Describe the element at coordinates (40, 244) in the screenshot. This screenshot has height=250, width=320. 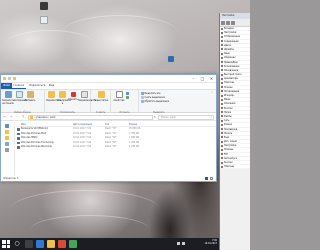
I see `edge-icon` at that location.